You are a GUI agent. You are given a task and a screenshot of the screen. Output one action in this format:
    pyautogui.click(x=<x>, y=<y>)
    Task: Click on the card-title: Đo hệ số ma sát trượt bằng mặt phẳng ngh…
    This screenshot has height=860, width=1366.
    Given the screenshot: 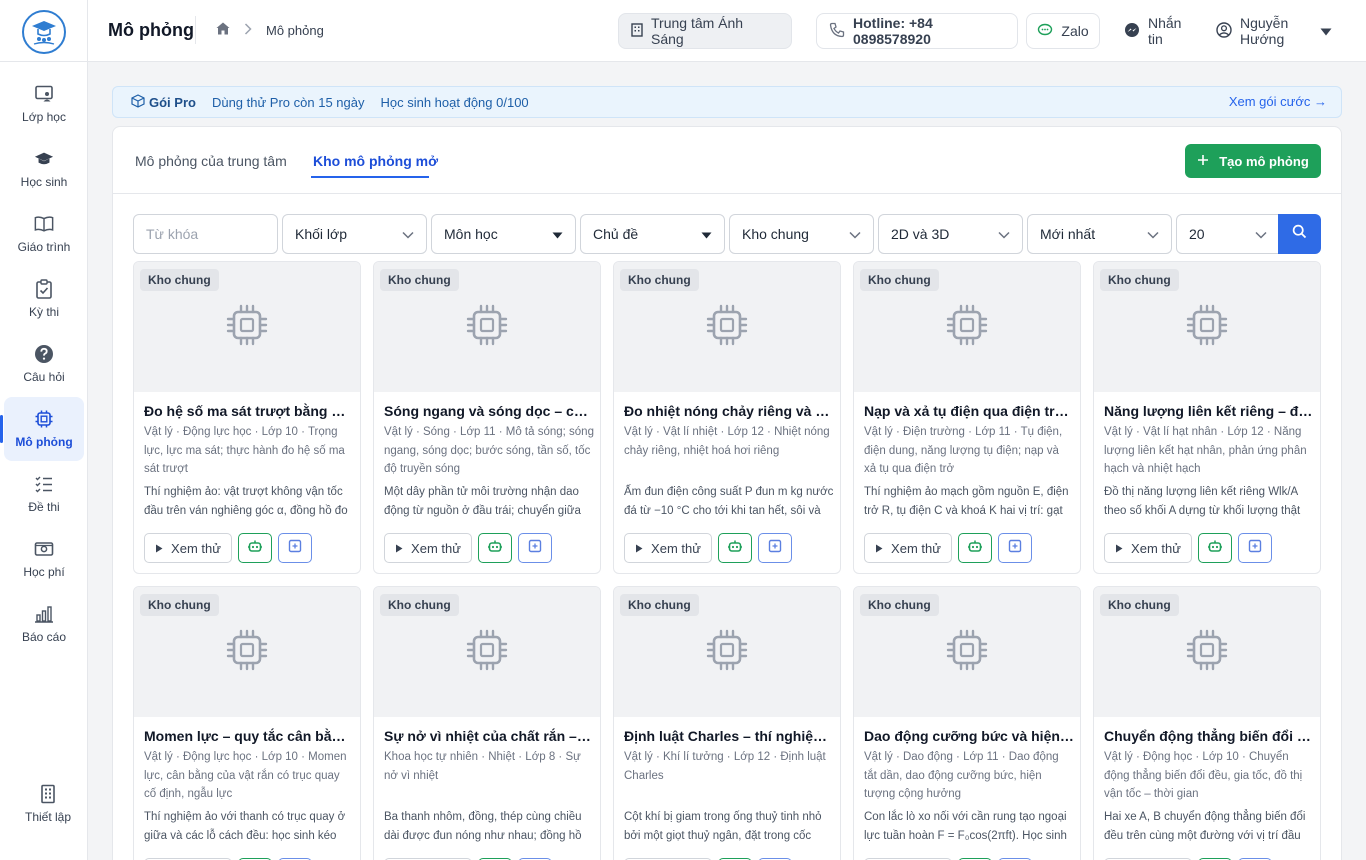 What is the action you would take?
    pyautogui.click(x=249, y=411)
    